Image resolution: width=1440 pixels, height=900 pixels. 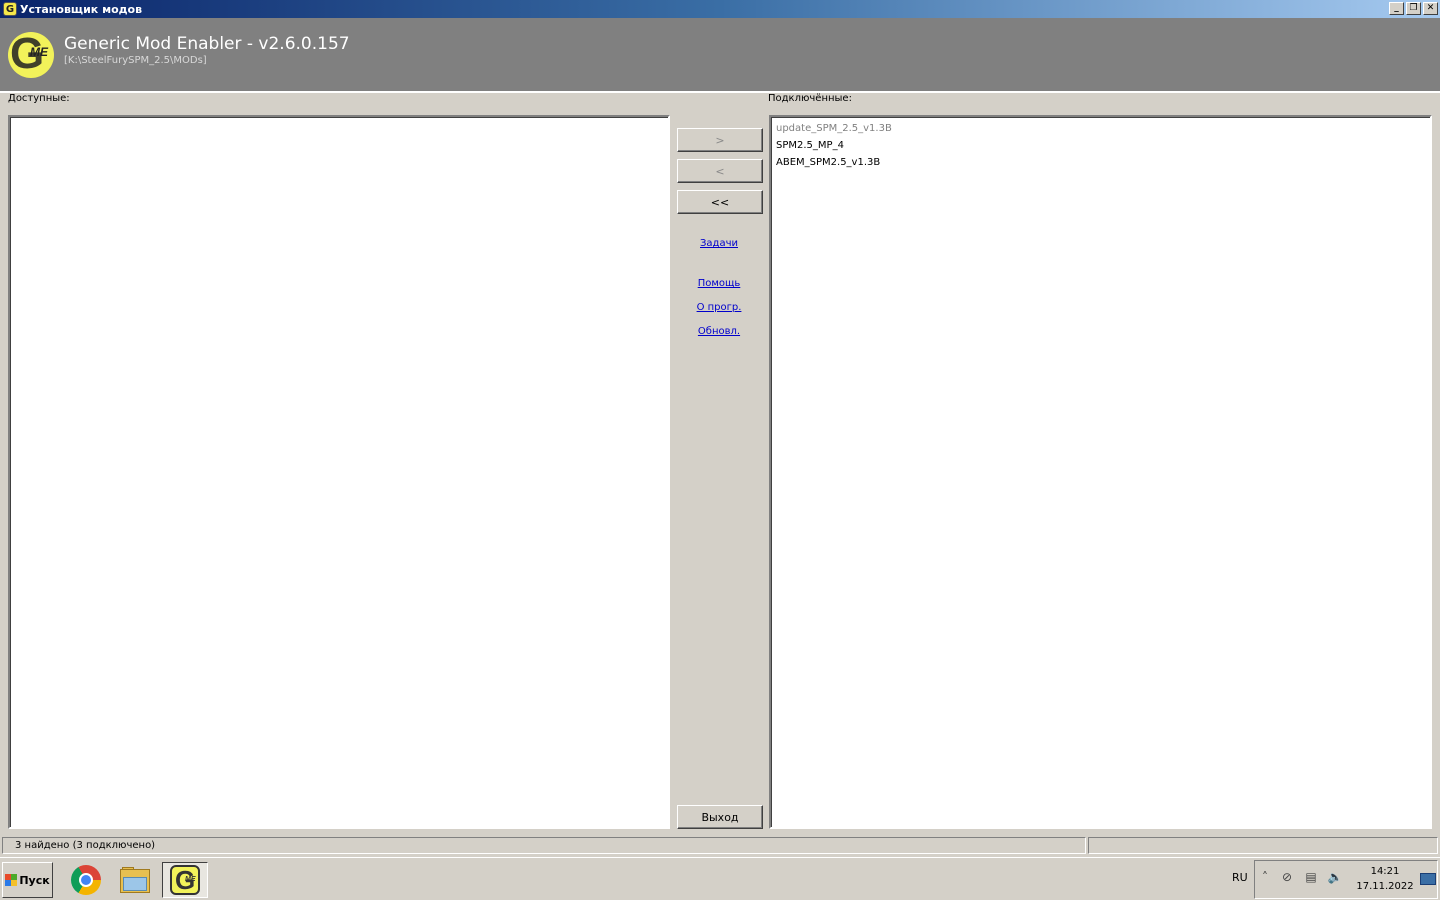 I want to click on window-titlebar: G Установщик модов _ ❐ ✕, so click(x=720, y=9).